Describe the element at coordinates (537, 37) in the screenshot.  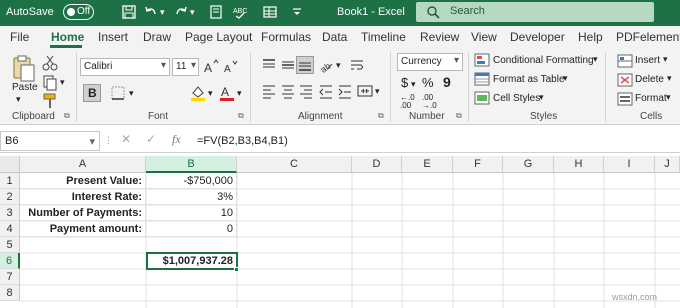
I see `tab-developer: Developer` at that location.